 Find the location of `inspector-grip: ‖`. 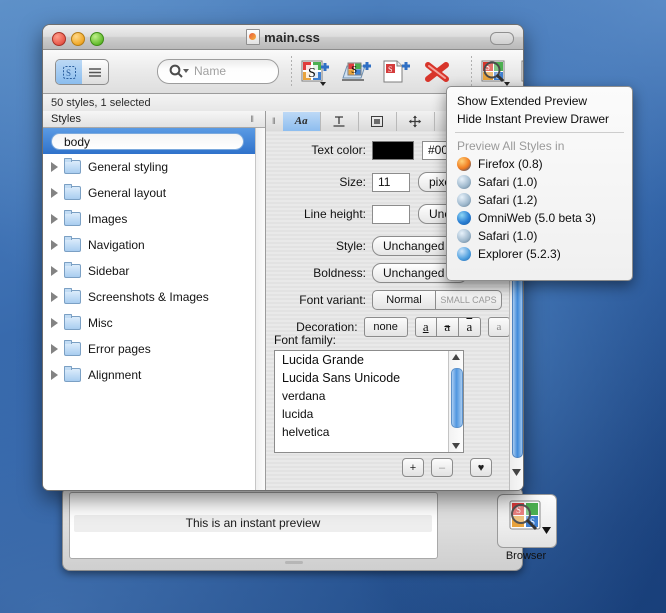

inspector-grip: ‖ is located at coordinates (274, 121).